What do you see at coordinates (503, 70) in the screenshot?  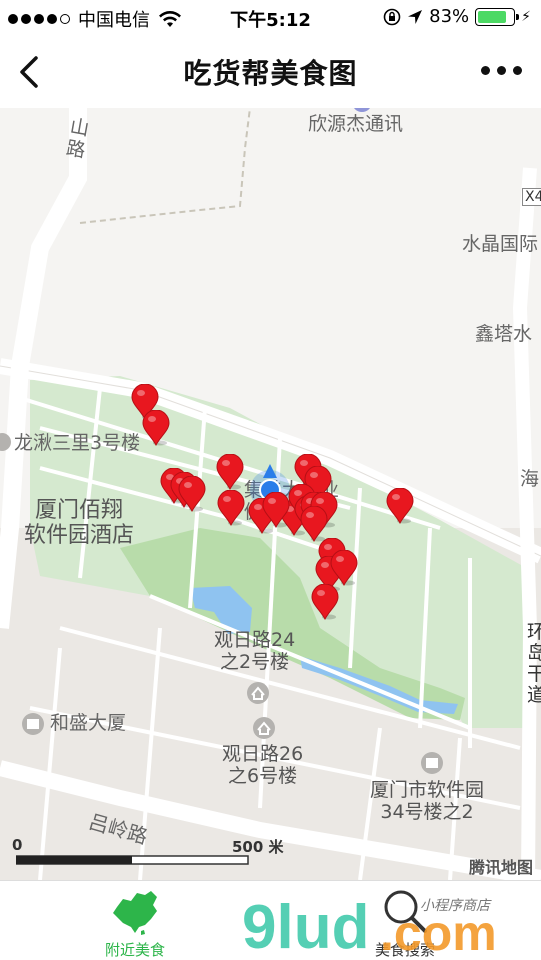 I see `more-button` at bounding box center [503, 70].